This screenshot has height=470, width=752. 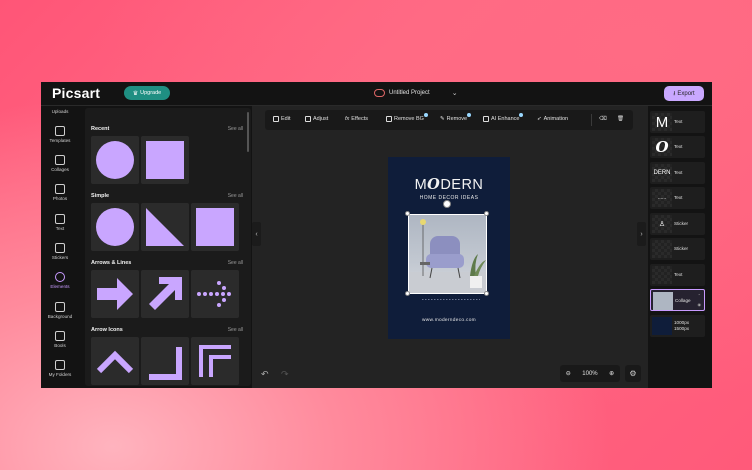 What do you see at coordinates (215, 294) in the screenshot?
I see `element-tile-dotted-arrow` at bounding box center [215, 294].